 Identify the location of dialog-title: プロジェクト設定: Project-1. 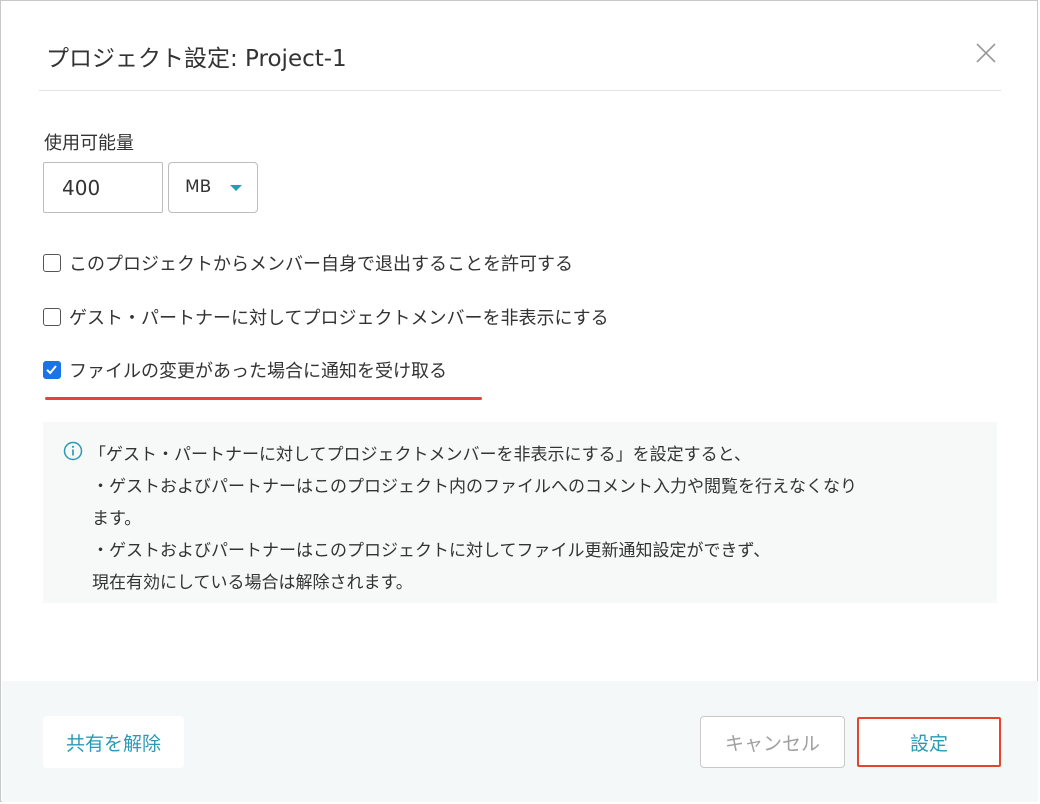
(196, 59).